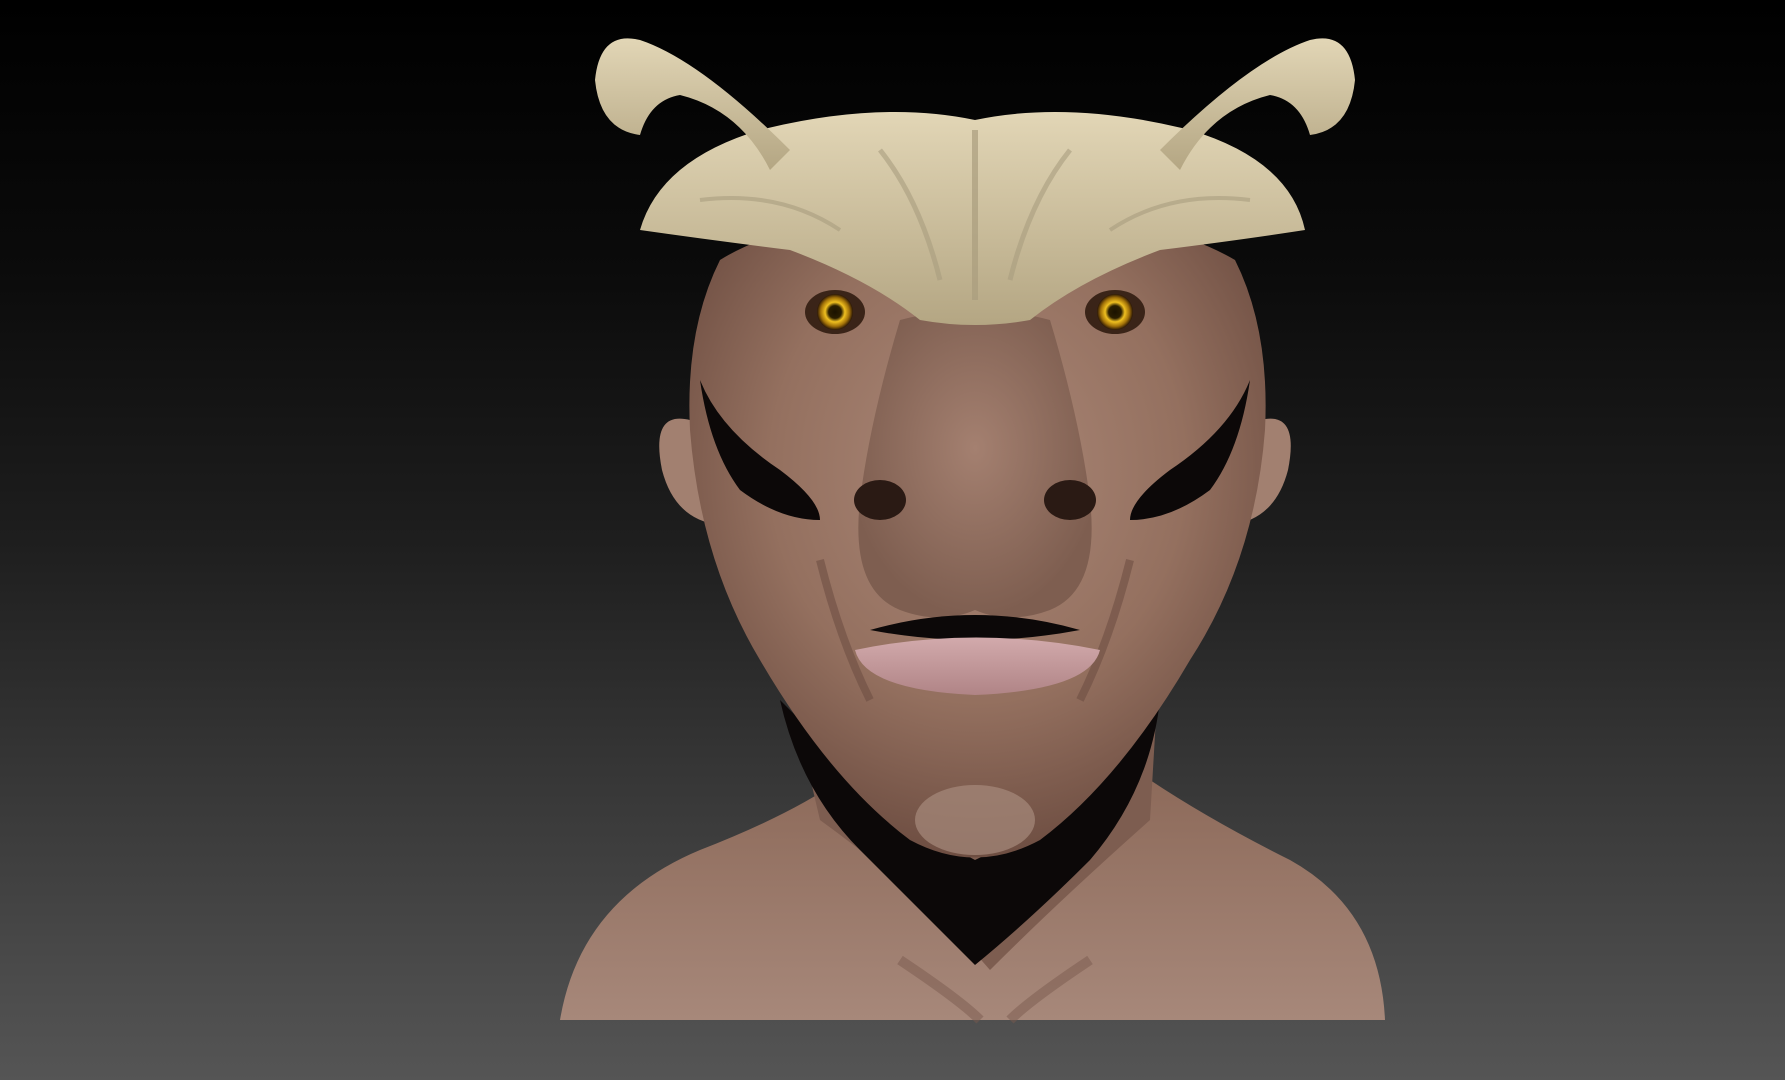 The height and width of the screenshot is (1080, 1785). I want to click on left-eye, so click(835, 312).